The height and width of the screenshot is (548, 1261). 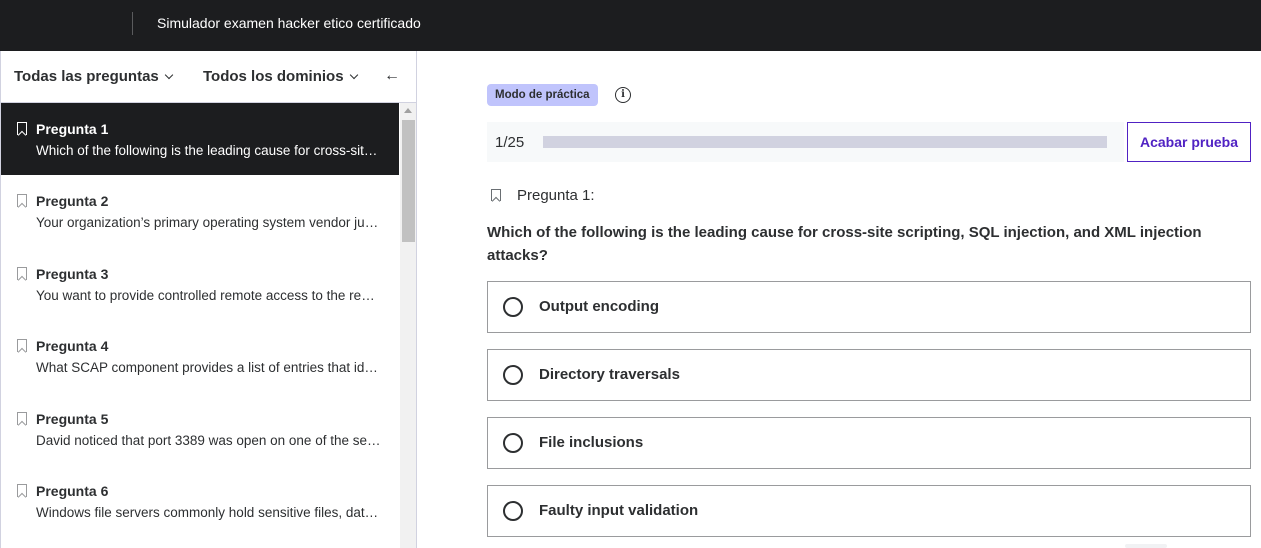 I want to click on filter-domains-dropdown: Todos los dominios, so click(x=280, y=76).